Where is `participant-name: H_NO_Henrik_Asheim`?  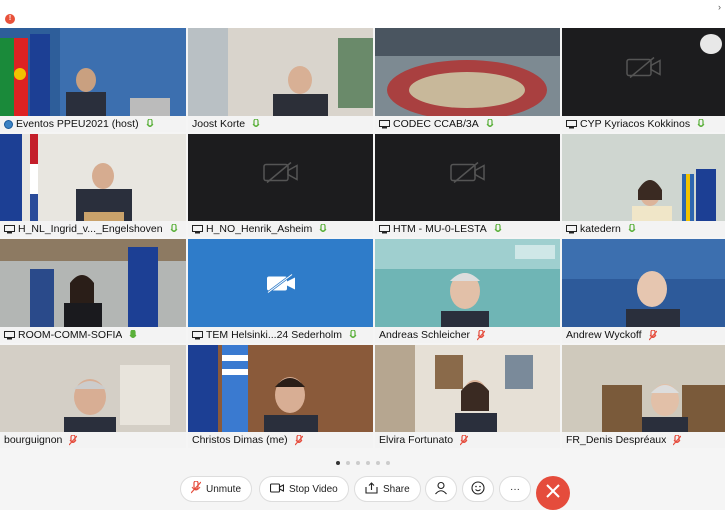 participant-name: H_NO_Henrik_Asheim is located at coordinates (259, 229).